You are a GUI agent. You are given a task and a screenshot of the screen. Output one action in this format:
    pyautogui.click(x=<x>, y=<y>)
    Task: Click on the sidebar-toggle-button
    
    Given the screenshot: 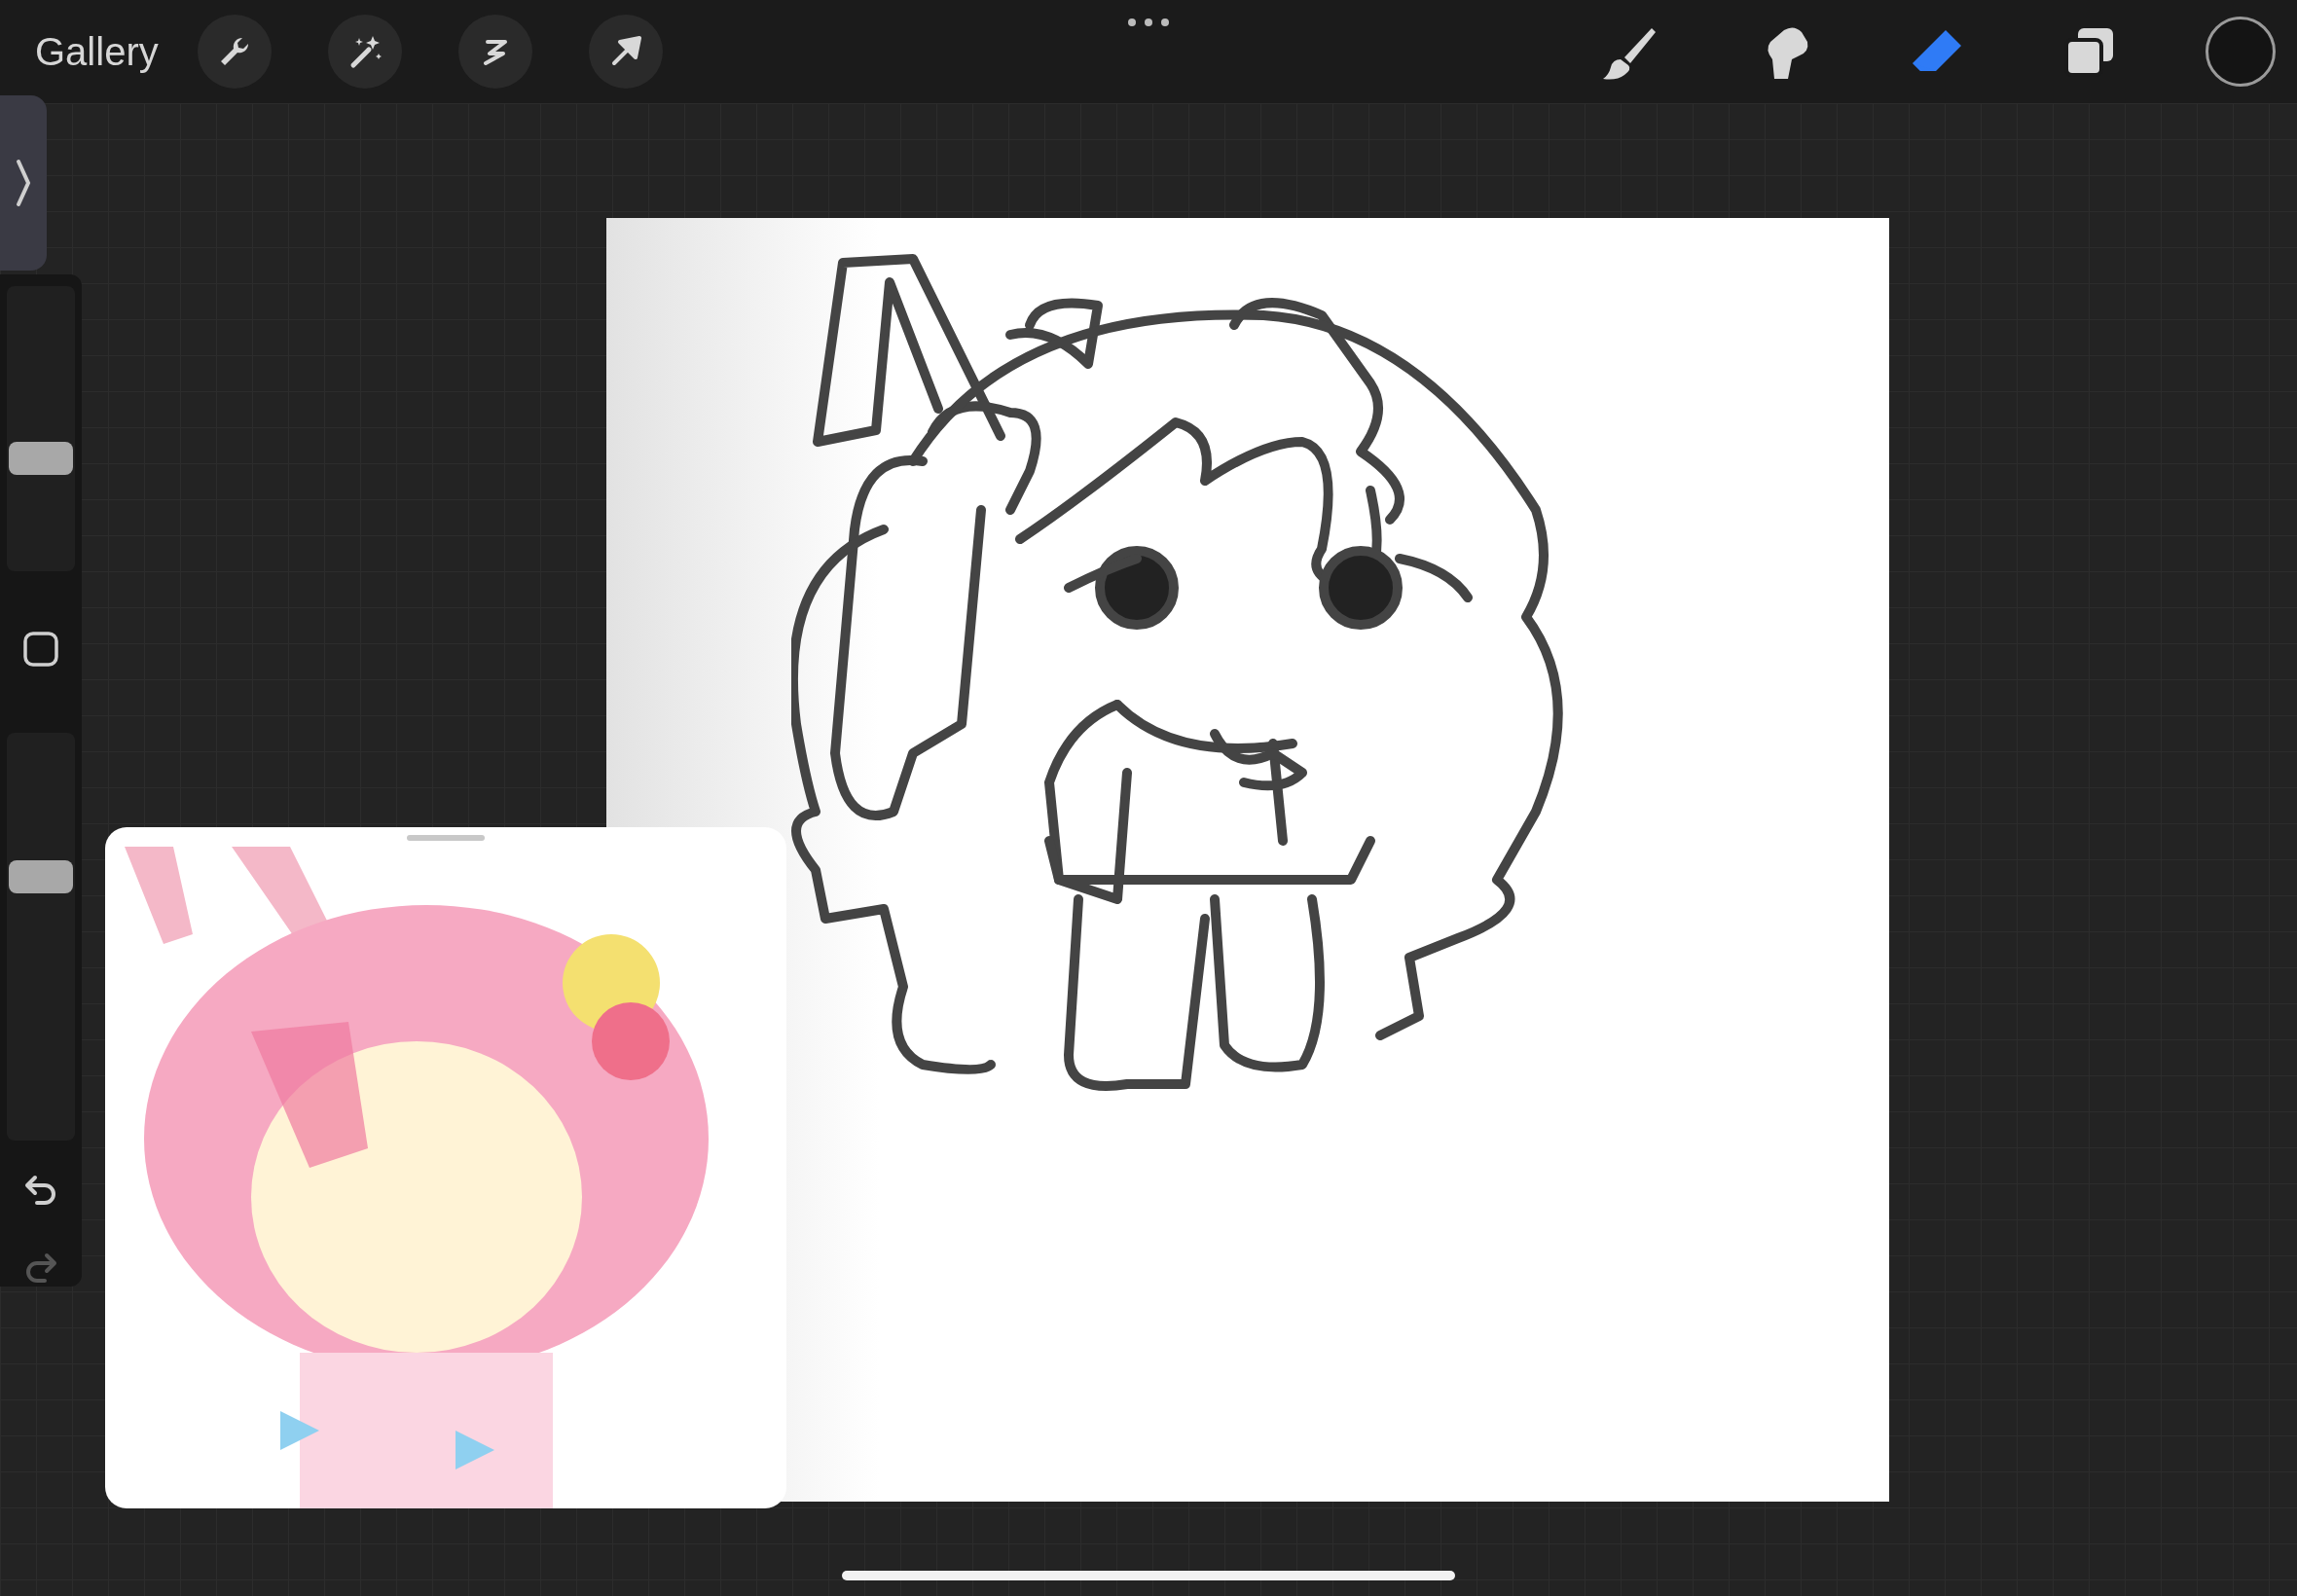 What is the action you would take?
    pyautogui.click(x=23, y=183)
    